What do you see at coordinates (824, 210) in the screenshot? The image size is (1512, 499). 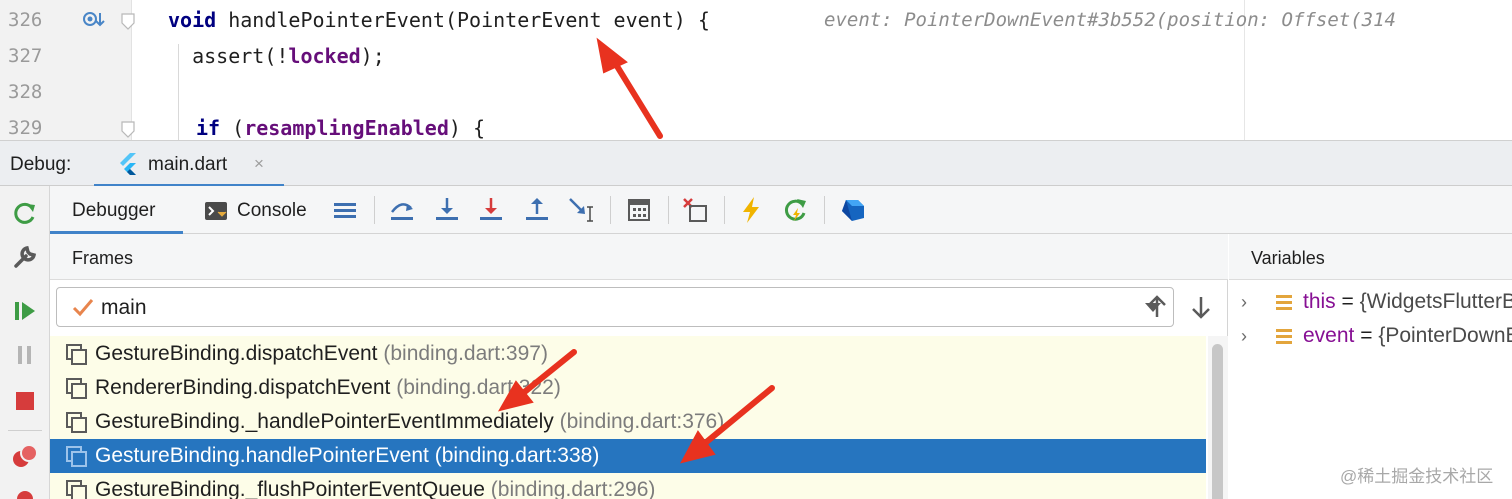 I see `toolbar-separator` at bounding box center [824, 210].